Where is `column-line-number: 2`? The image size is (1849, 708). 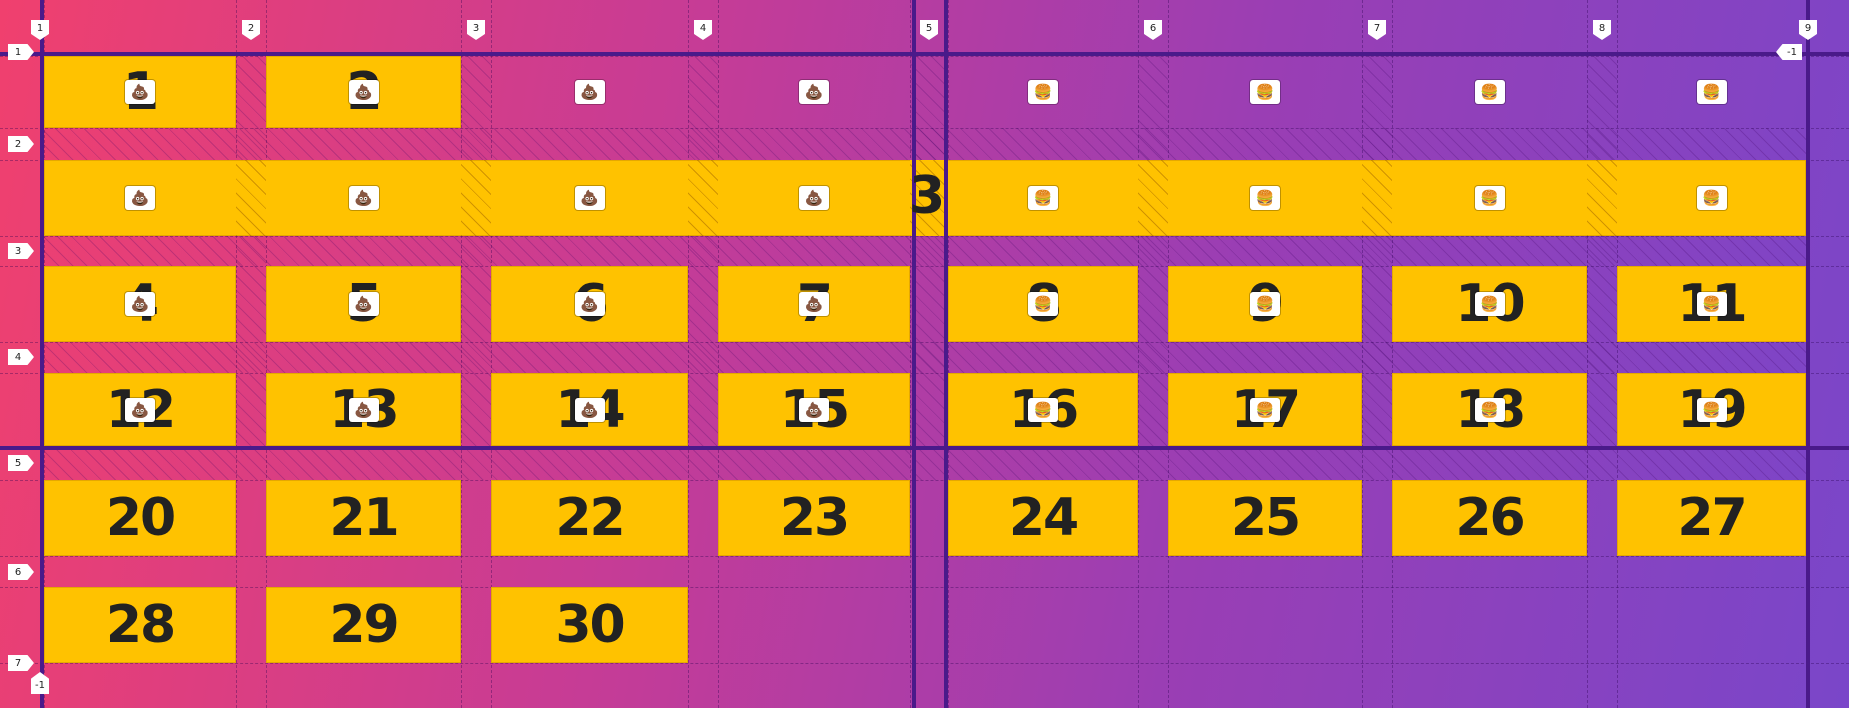 column-line-number: 2 is located at coordinates (251, 30).